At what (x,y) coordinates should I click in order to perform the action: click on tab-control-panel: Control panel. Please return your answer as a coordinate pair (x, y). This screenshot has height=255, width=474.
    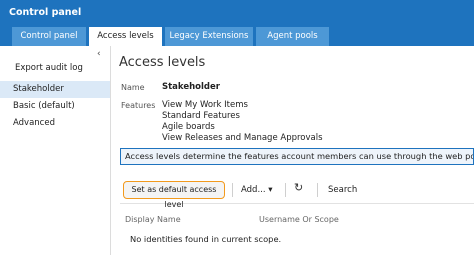
    Looking at the image, I should click on (49, 36).